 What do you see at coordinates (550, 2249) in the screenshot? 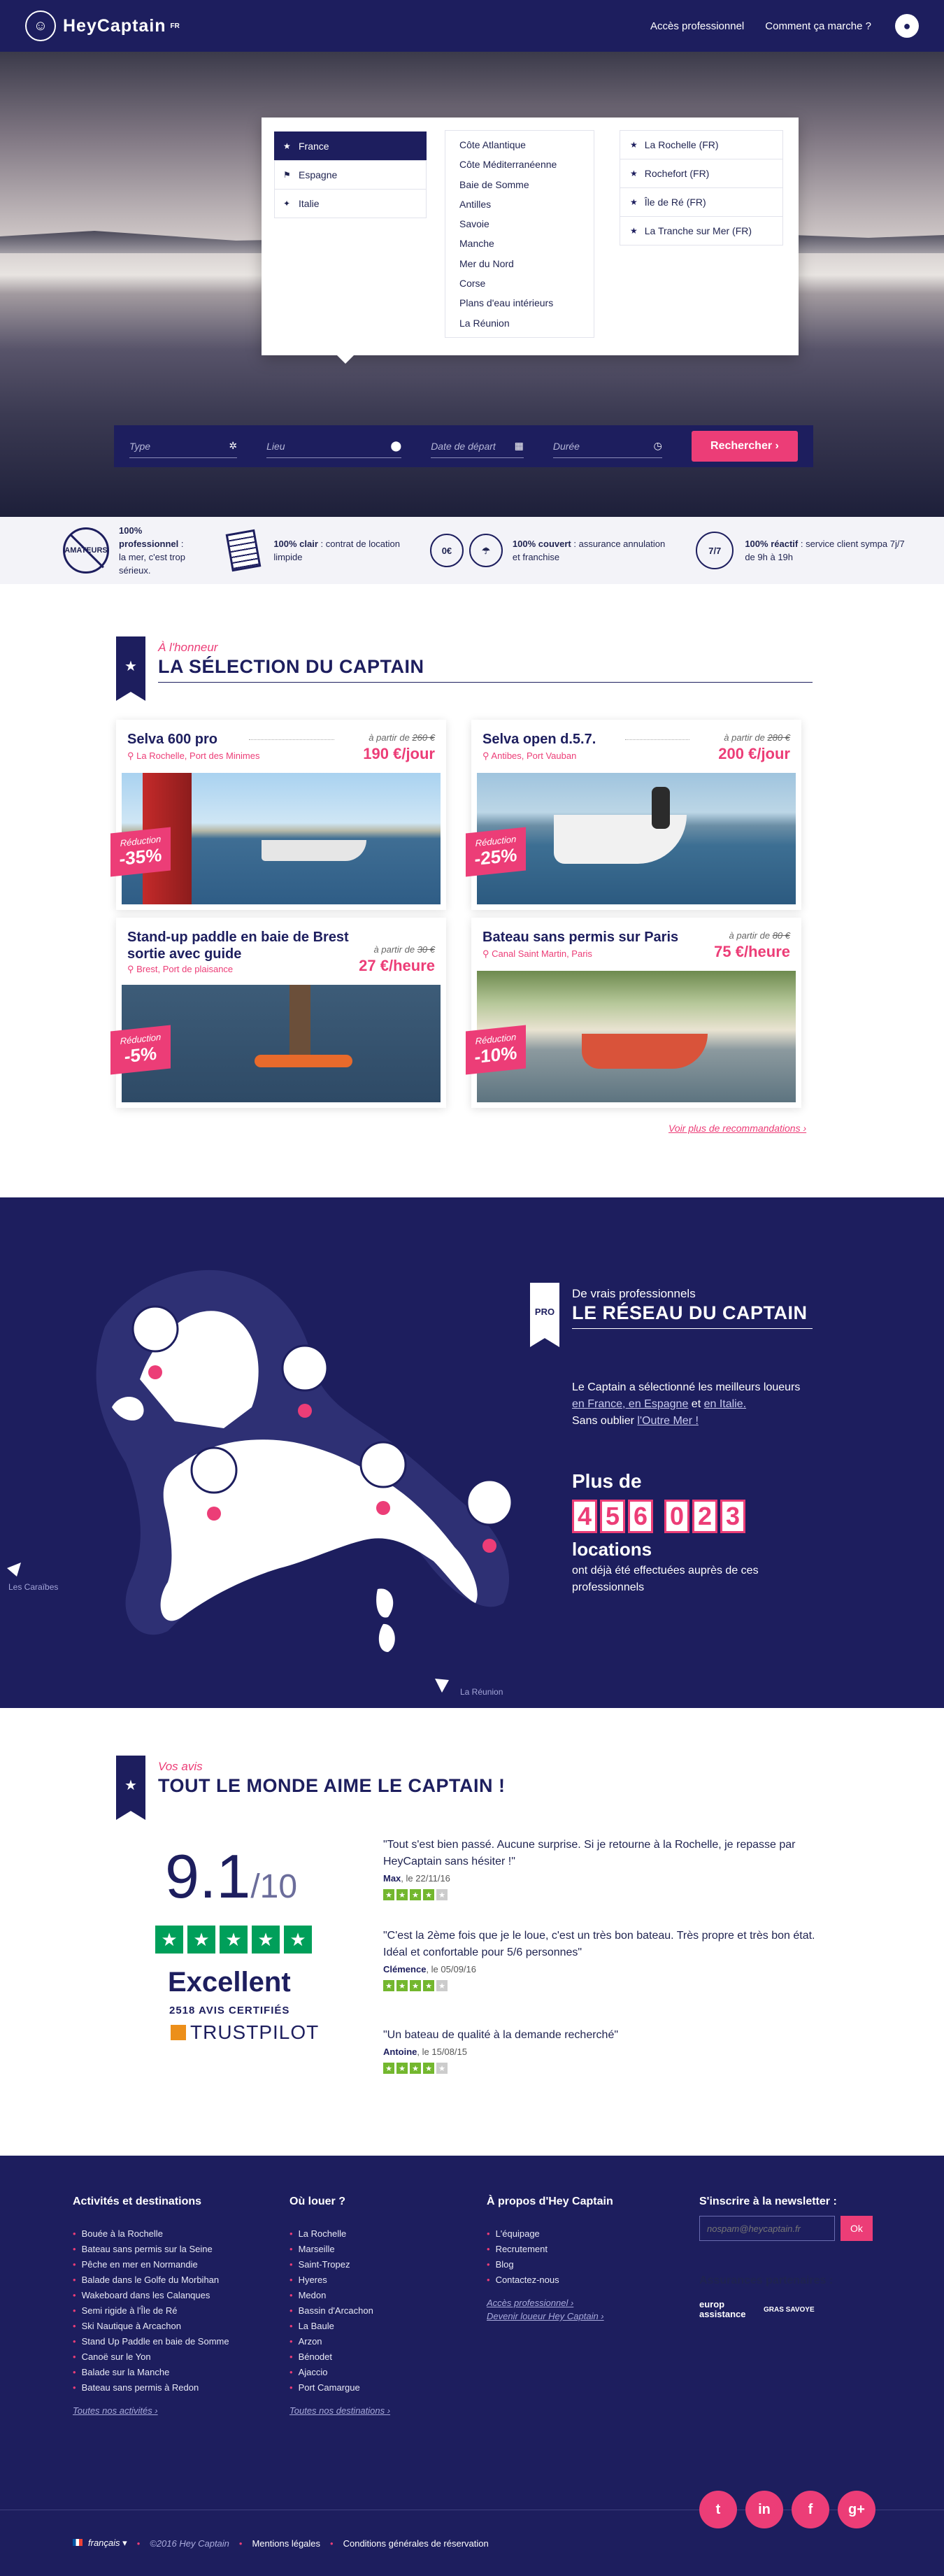
I see `footer-about-item: Recrutement` at bounding box center [550, 2249].